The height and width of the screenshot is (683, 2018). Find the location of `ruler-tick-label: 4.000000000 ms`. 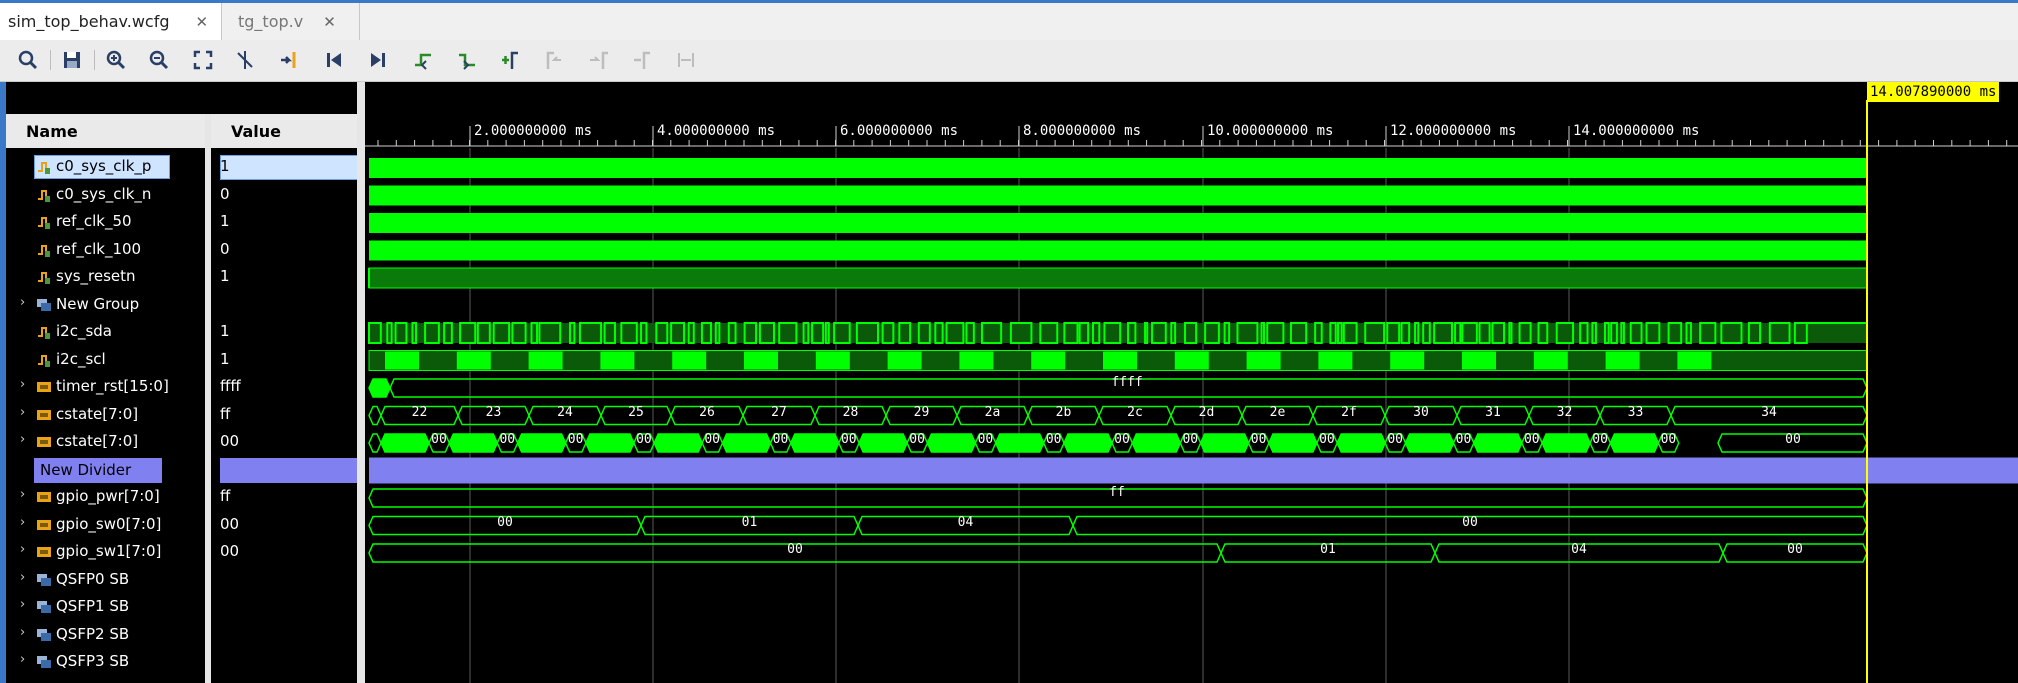

ruler-tick-label: 4.000000000 ms is located at coordinates (716, 131).